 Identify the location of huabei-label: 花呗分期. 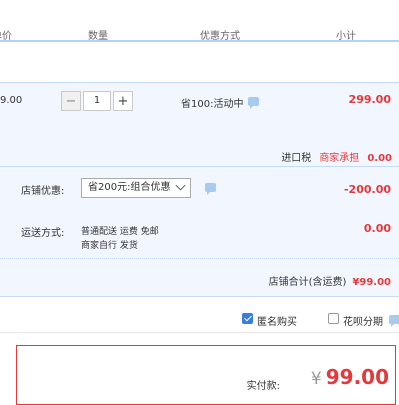
(363, 322).